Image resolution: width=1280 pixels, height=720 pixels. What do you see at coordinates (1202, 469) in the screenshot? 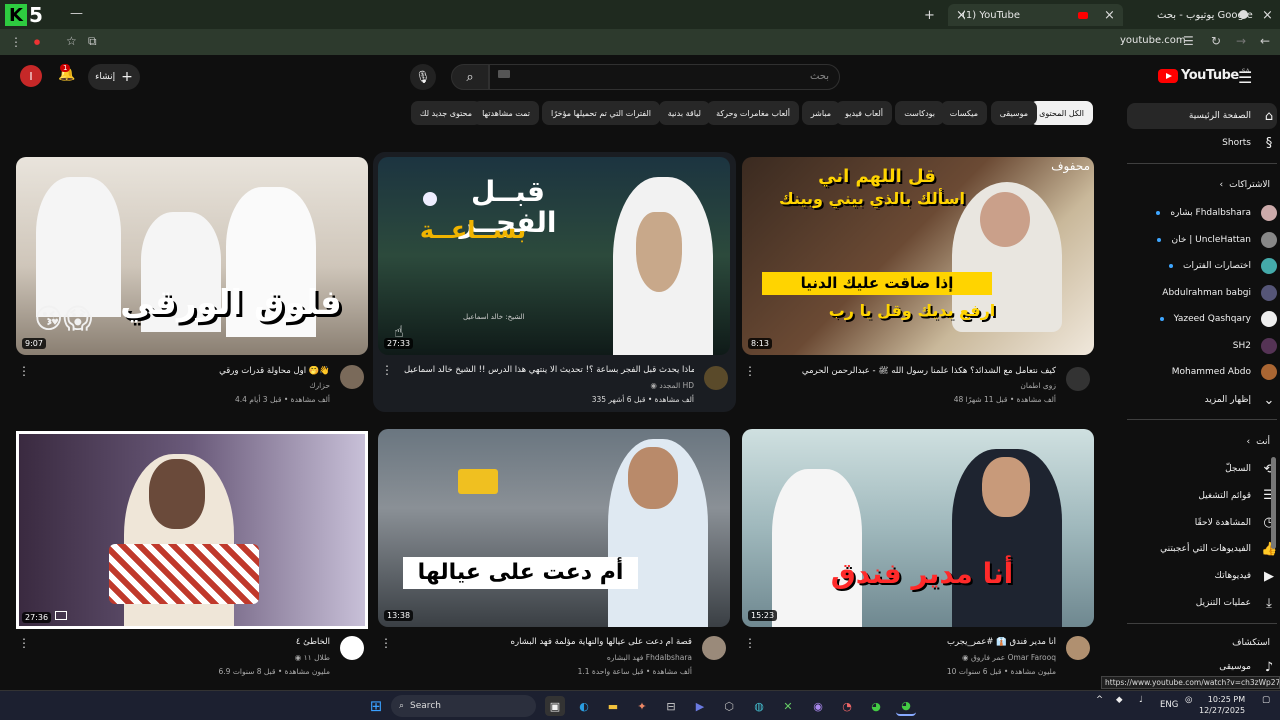
I see `sidebar-item-history: السجلّ ⟲` at bounding box center [1202, 469].